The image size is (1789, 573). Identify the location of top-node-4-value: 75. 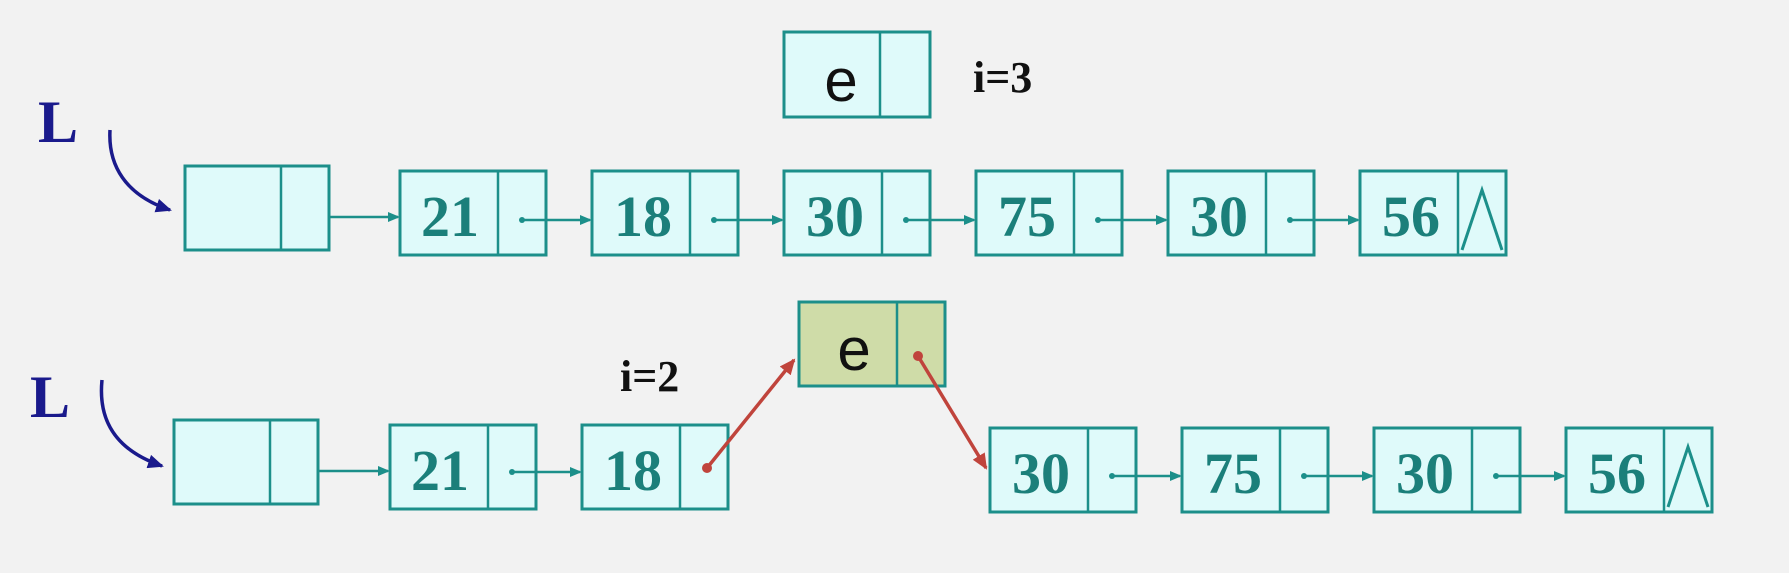
(1027, 216).